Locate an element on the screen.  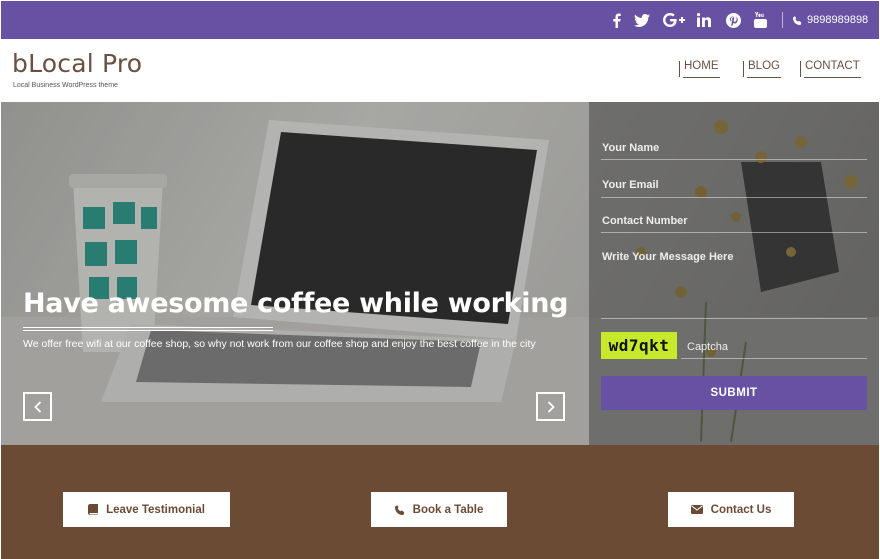
book-table-button: Book a Table is located at coordinates (439, 509).